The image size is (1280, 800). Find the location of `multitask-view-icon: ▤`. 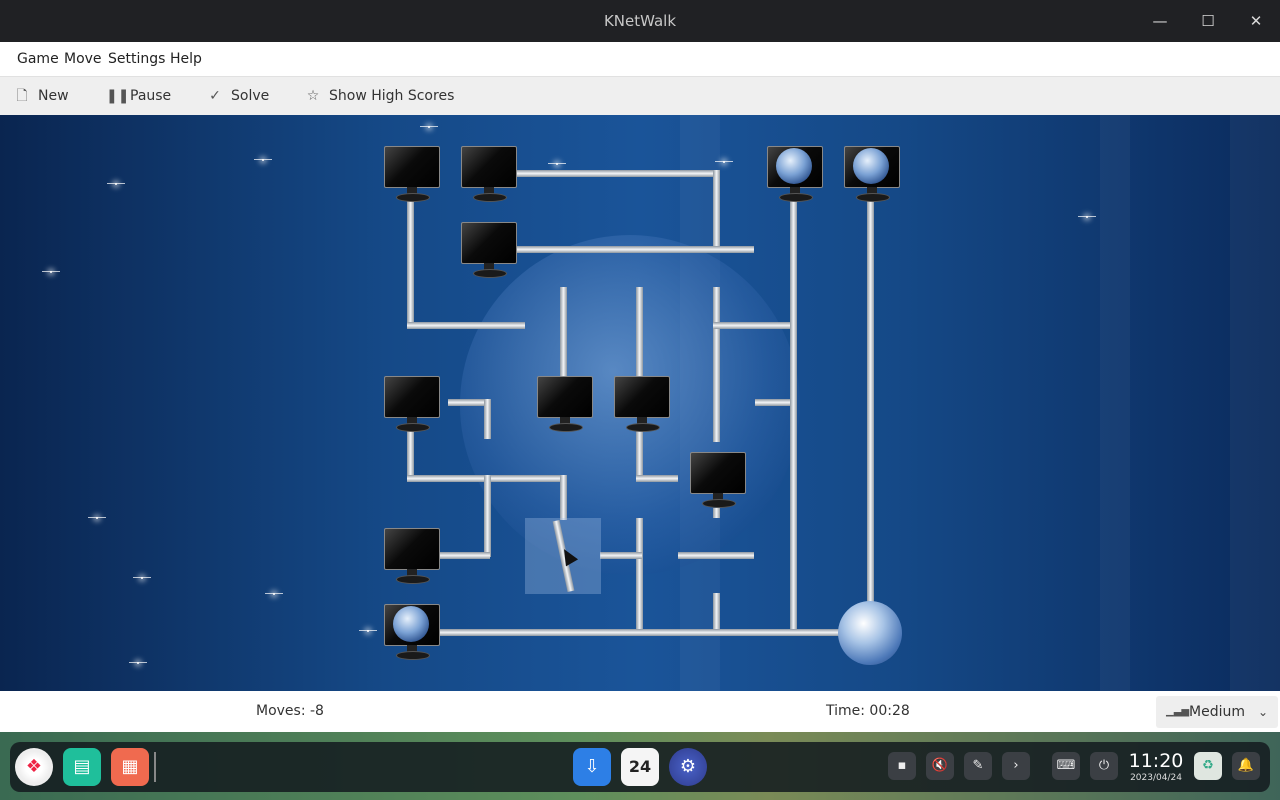

multitask-view-icon: ▤ is located at coordinates (82, 767).